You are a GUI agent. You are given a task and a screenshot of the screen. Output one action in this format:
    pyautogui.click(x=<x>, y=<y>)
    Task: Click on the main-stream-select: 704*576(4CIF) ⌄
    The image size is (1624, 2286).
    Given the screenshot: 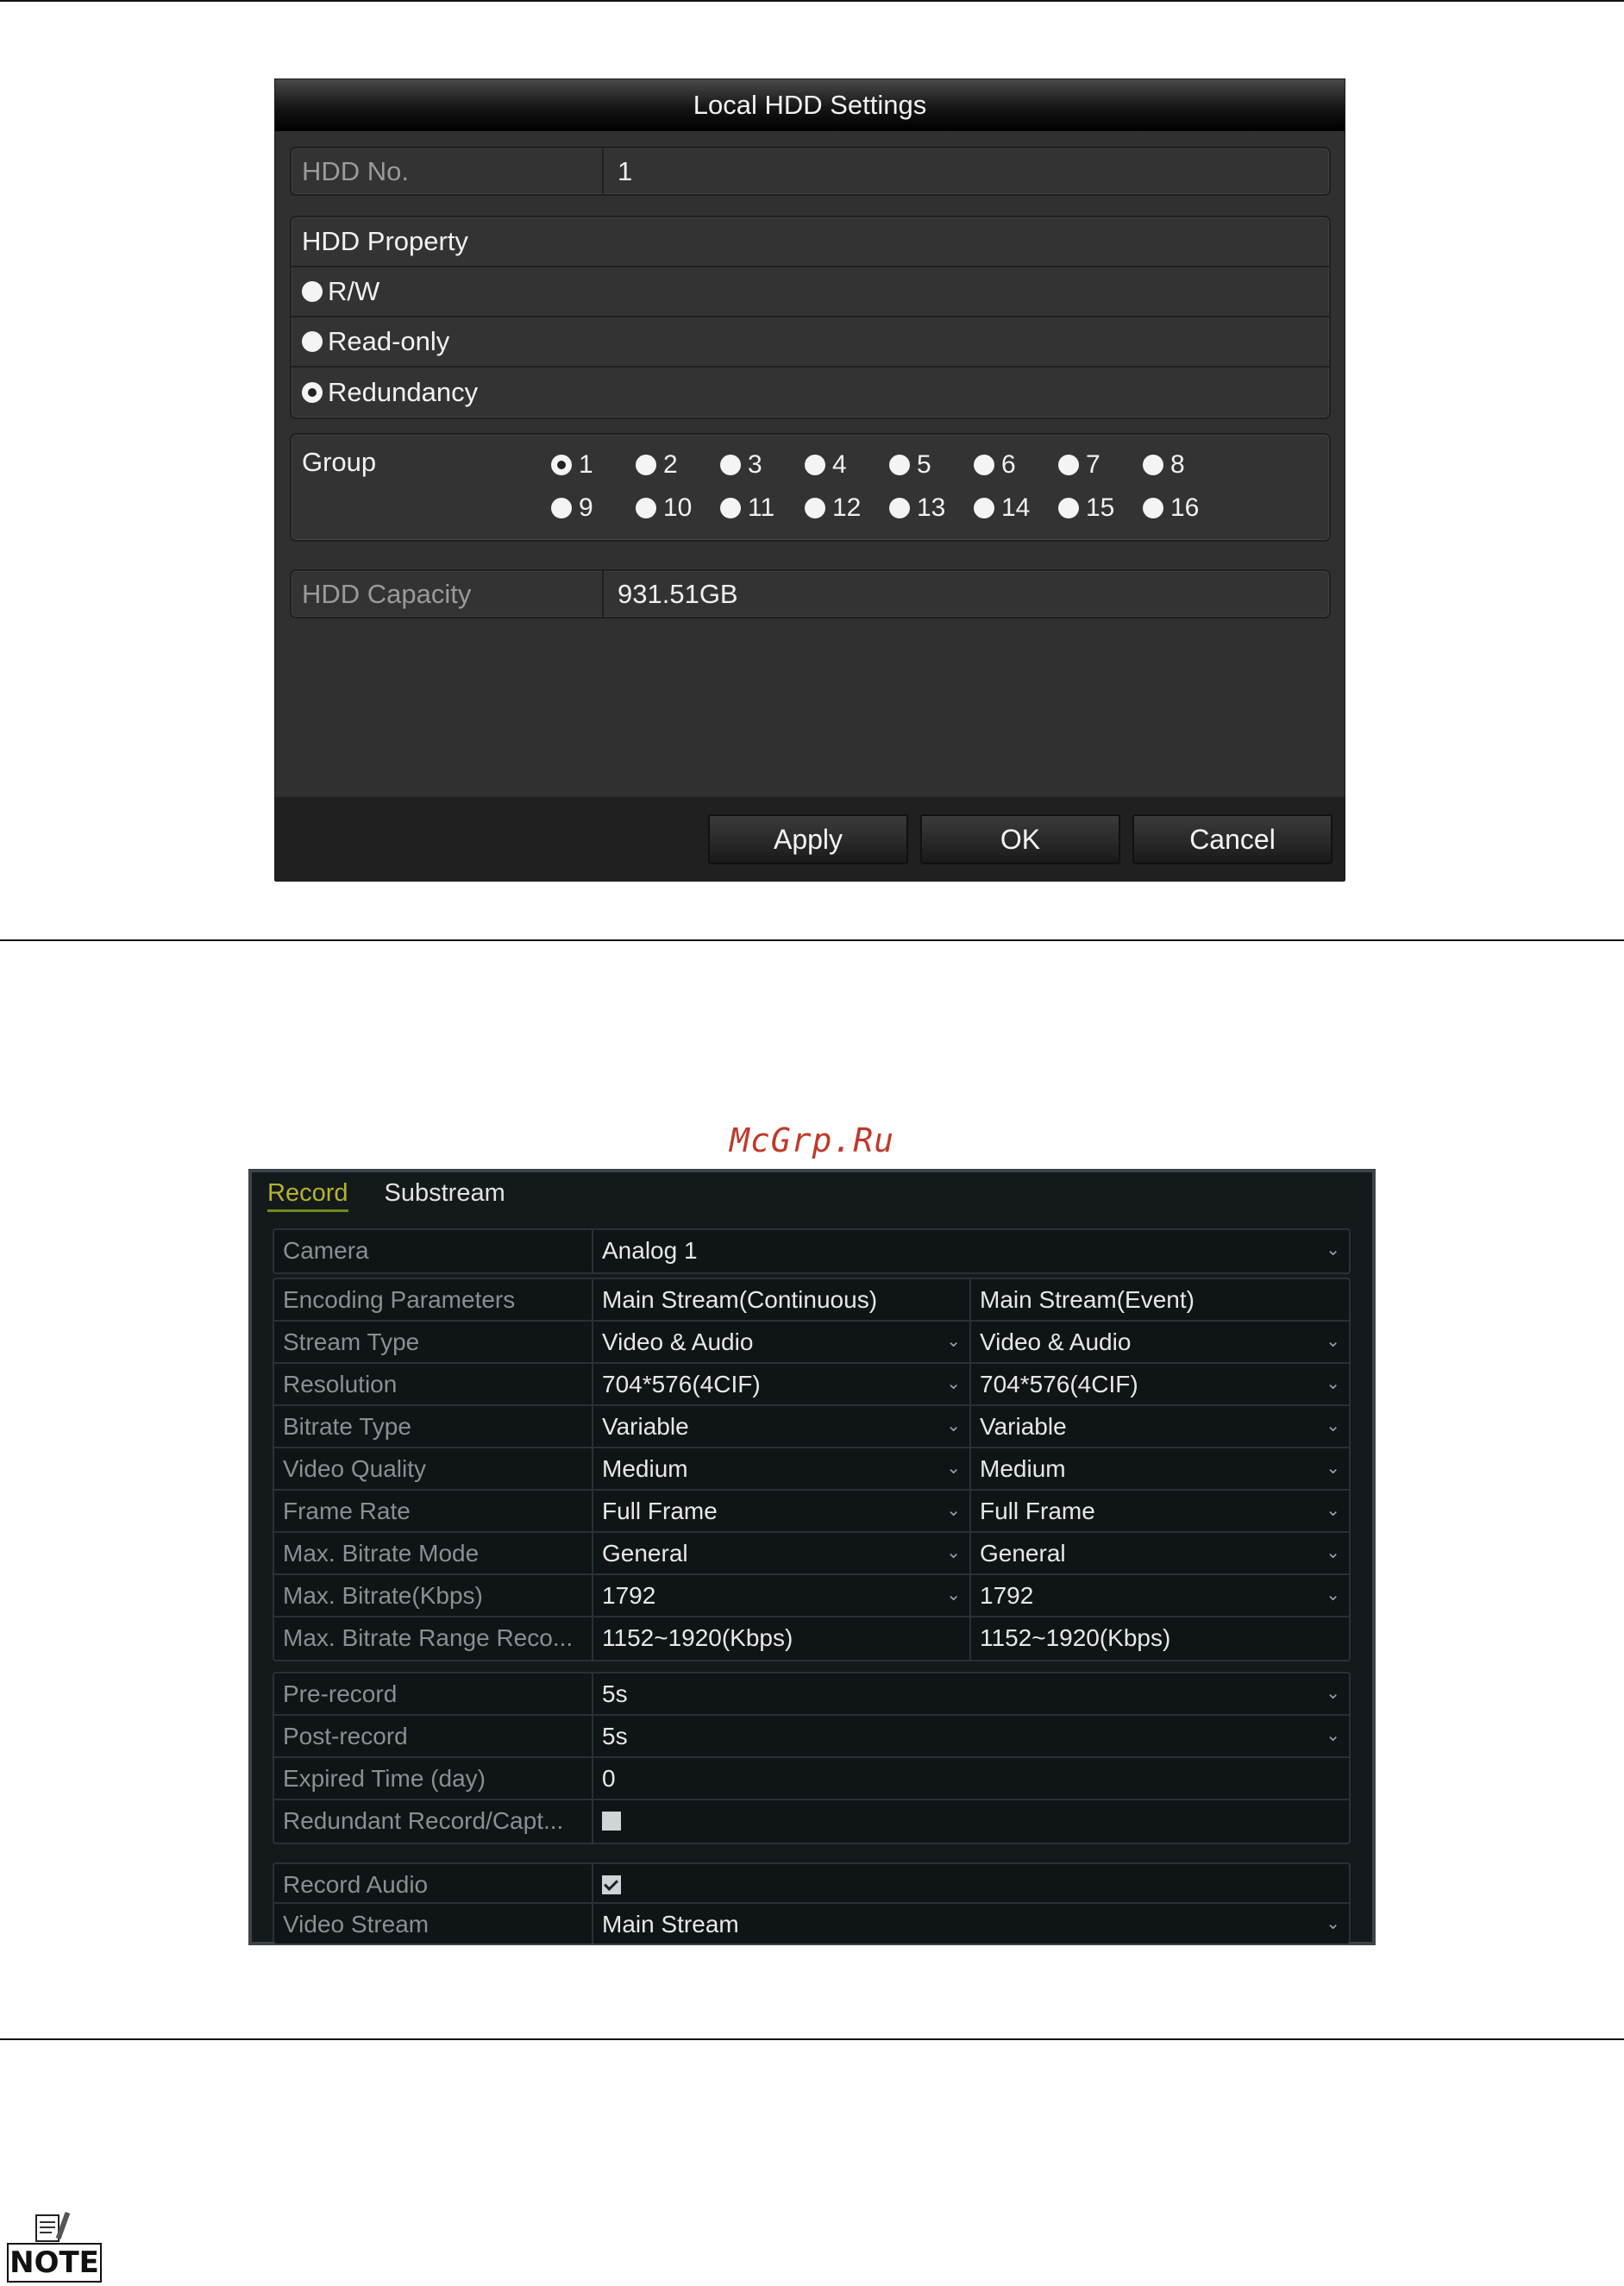 What is the action you would take?
    pyautogui.click(x=782, y=1384)
    